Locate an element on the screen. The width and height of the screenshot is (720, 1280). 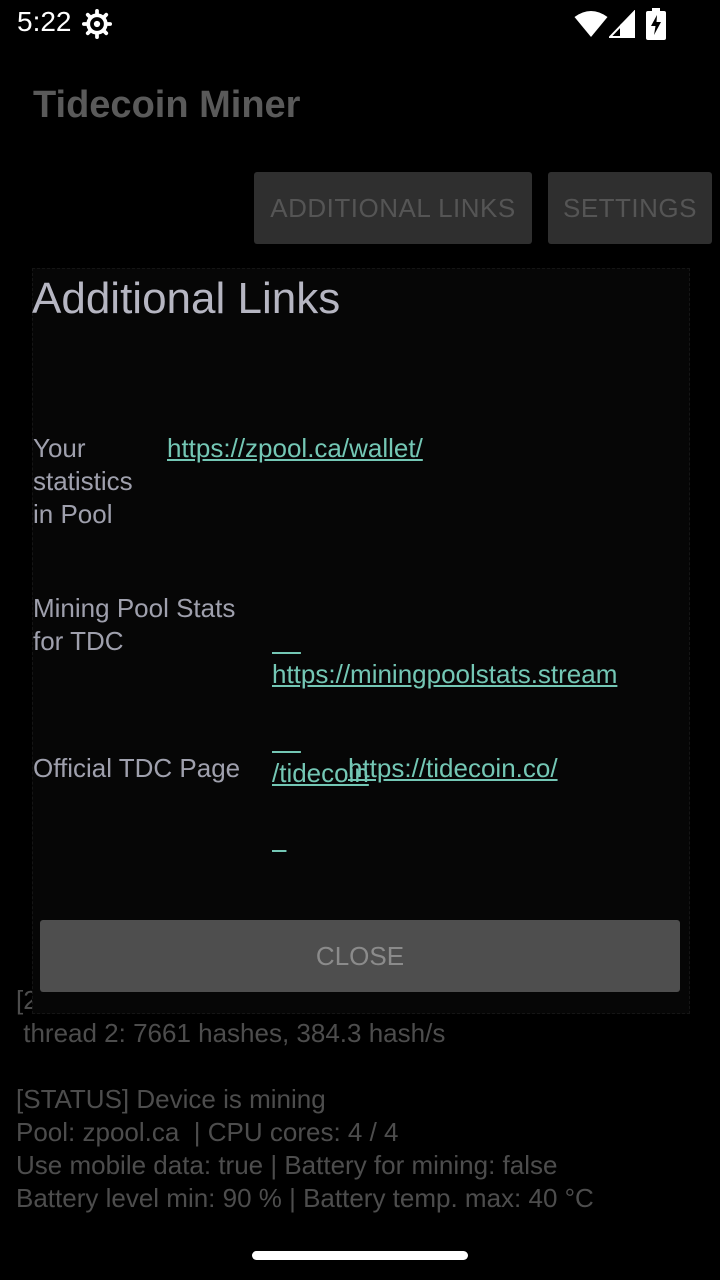
pool-stats-label-line: statistics is located at coordinates (83, 481).